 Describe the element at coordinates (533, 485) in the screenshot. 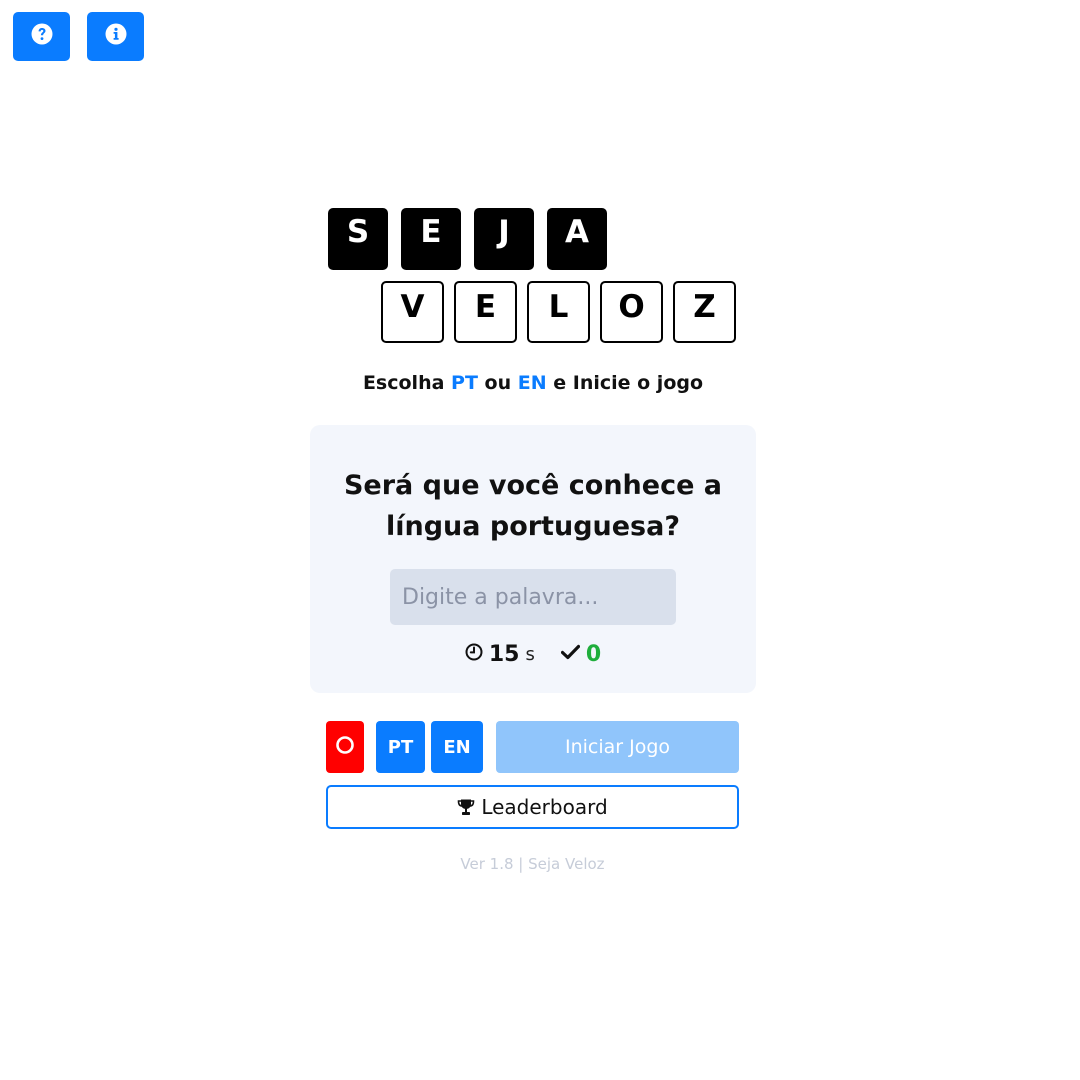

I see `game-question-line: Será que você conhece a` at that location.